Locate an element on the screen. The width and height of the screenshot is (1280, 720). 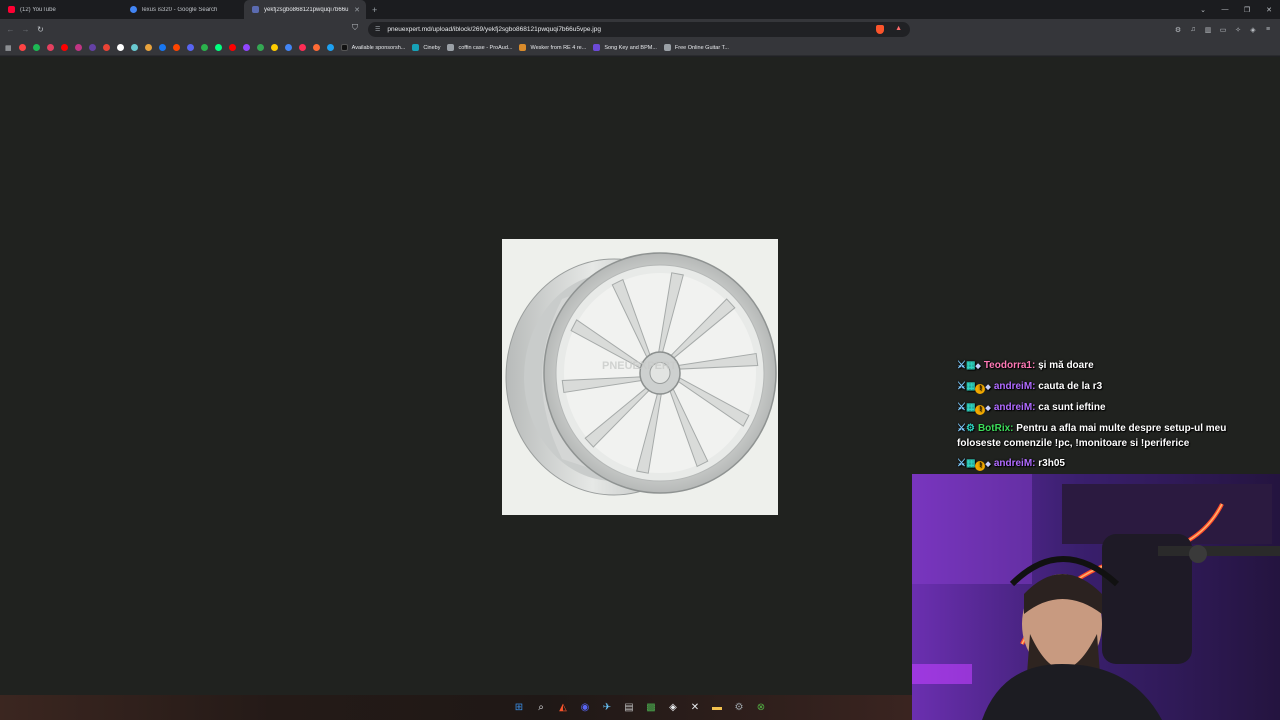
bookmark-icon: ⛉ is located at coordinates (355, 28).